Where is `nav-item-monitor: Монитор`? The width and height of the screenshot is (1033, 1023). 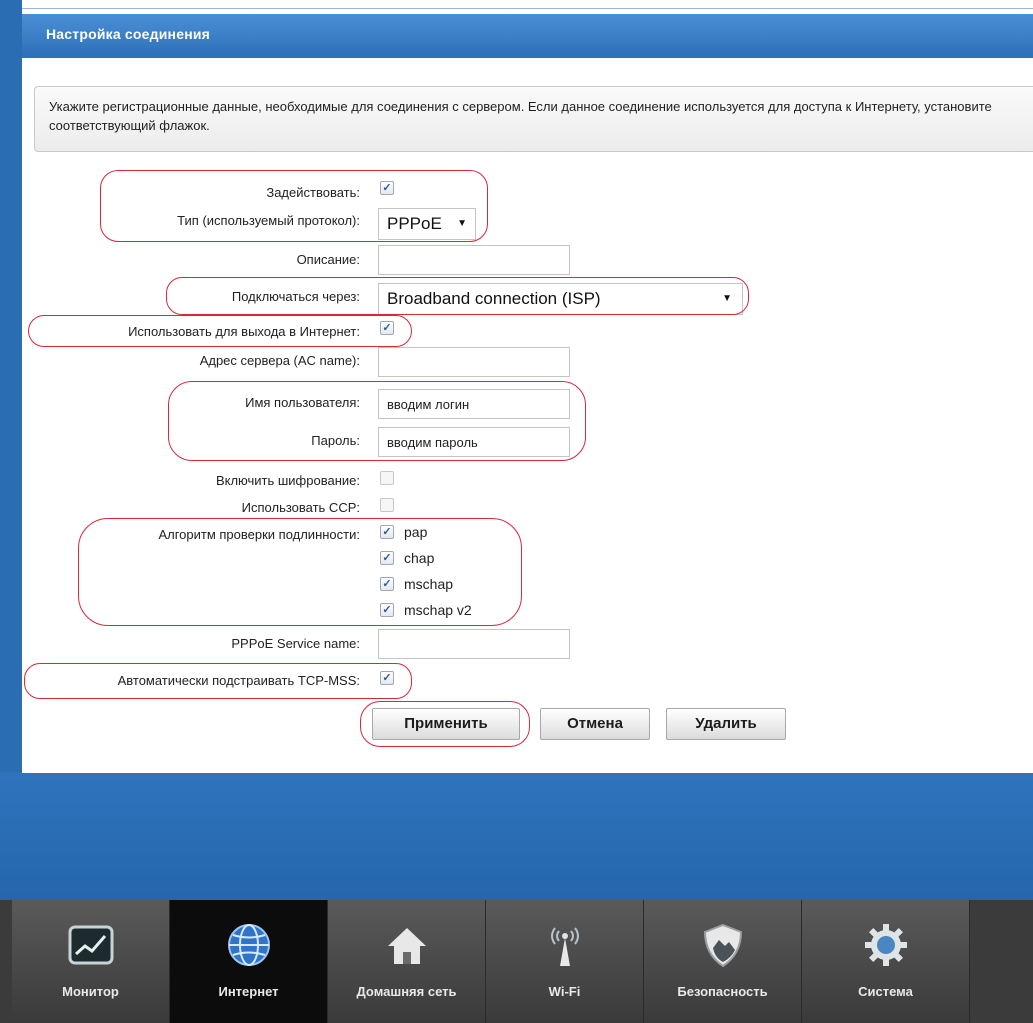
nav-item-monitor: Монитор is located at coordinates (91, 961).